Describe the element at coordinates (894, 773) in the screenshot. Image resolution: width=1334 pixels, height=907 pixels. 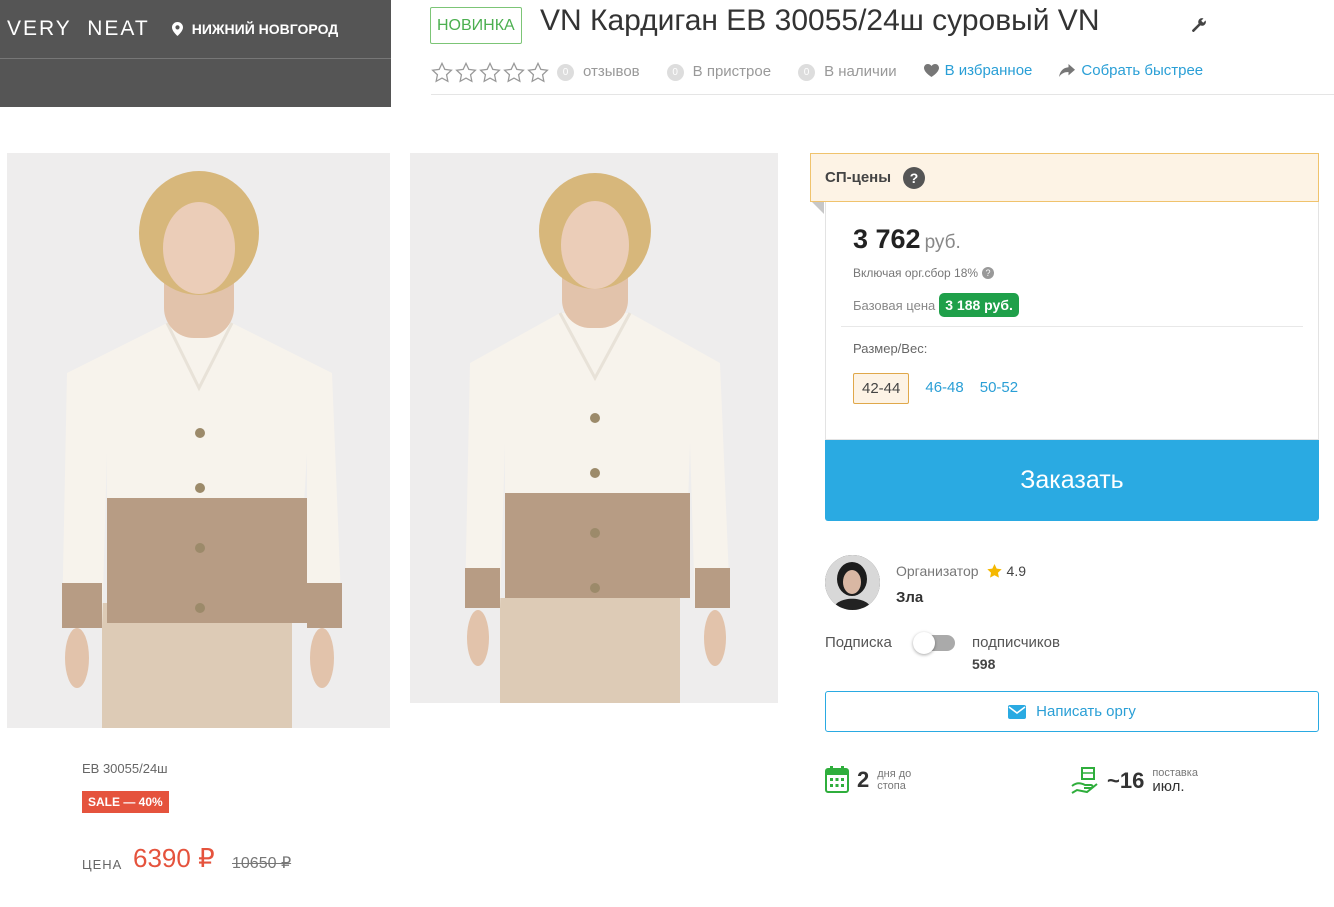
I see `days-label-line1: дня до` at that location.